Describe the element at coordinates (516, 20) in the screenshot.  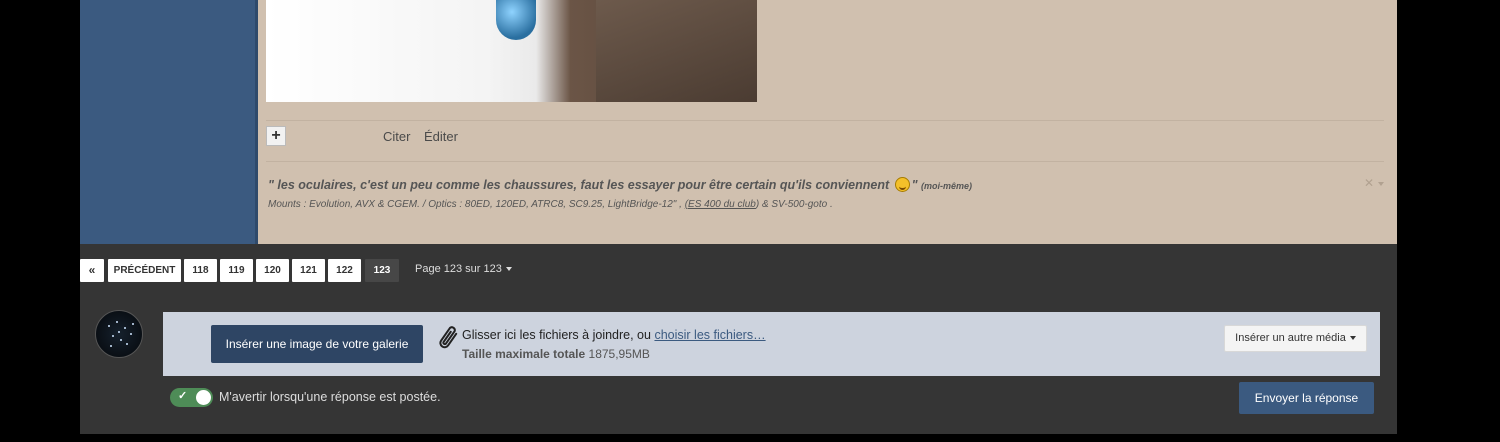
I see `eyepiece-graphic` at that location.